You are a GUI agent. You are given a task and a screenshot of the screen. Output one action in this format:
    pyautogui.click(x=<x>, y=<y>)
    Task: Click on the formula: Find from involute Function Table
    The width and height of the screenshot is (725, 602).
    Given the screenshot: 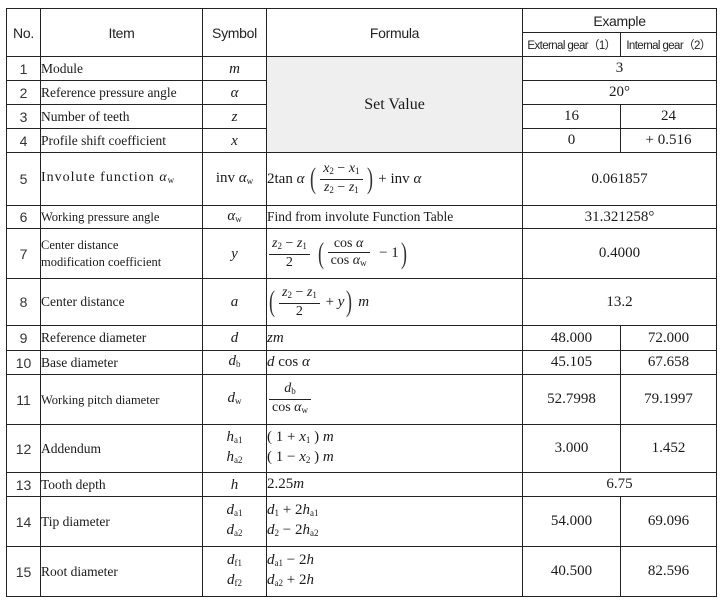 What is the action you would take?
    pyautogui.click(x=394, y=217)
    